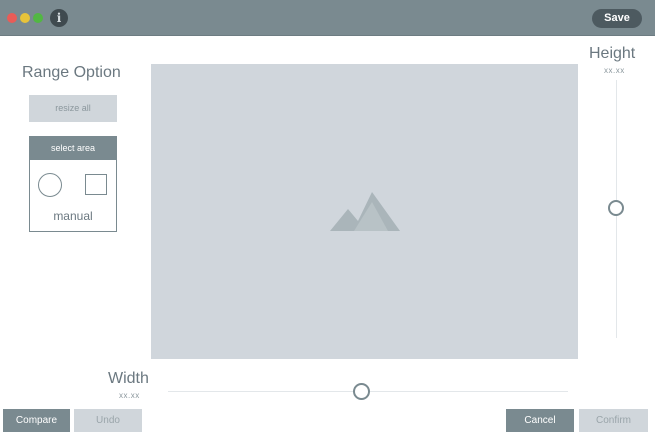 The height and width of the screenshot is (440, 655). Describe the element at coordinates (128, 378) in the screenshot. I see `width-label: Width` at that location.